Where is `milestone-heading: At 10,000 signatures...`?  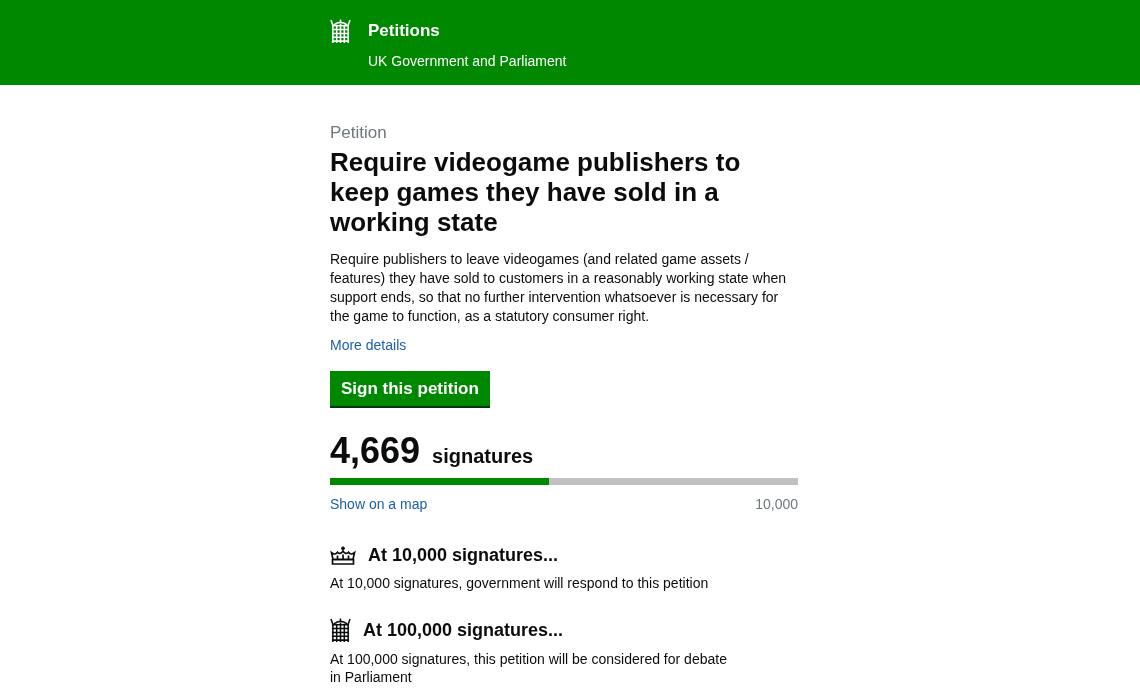
milestone-heading: At 10,000 signatures... is located at coordinates (463, 555).